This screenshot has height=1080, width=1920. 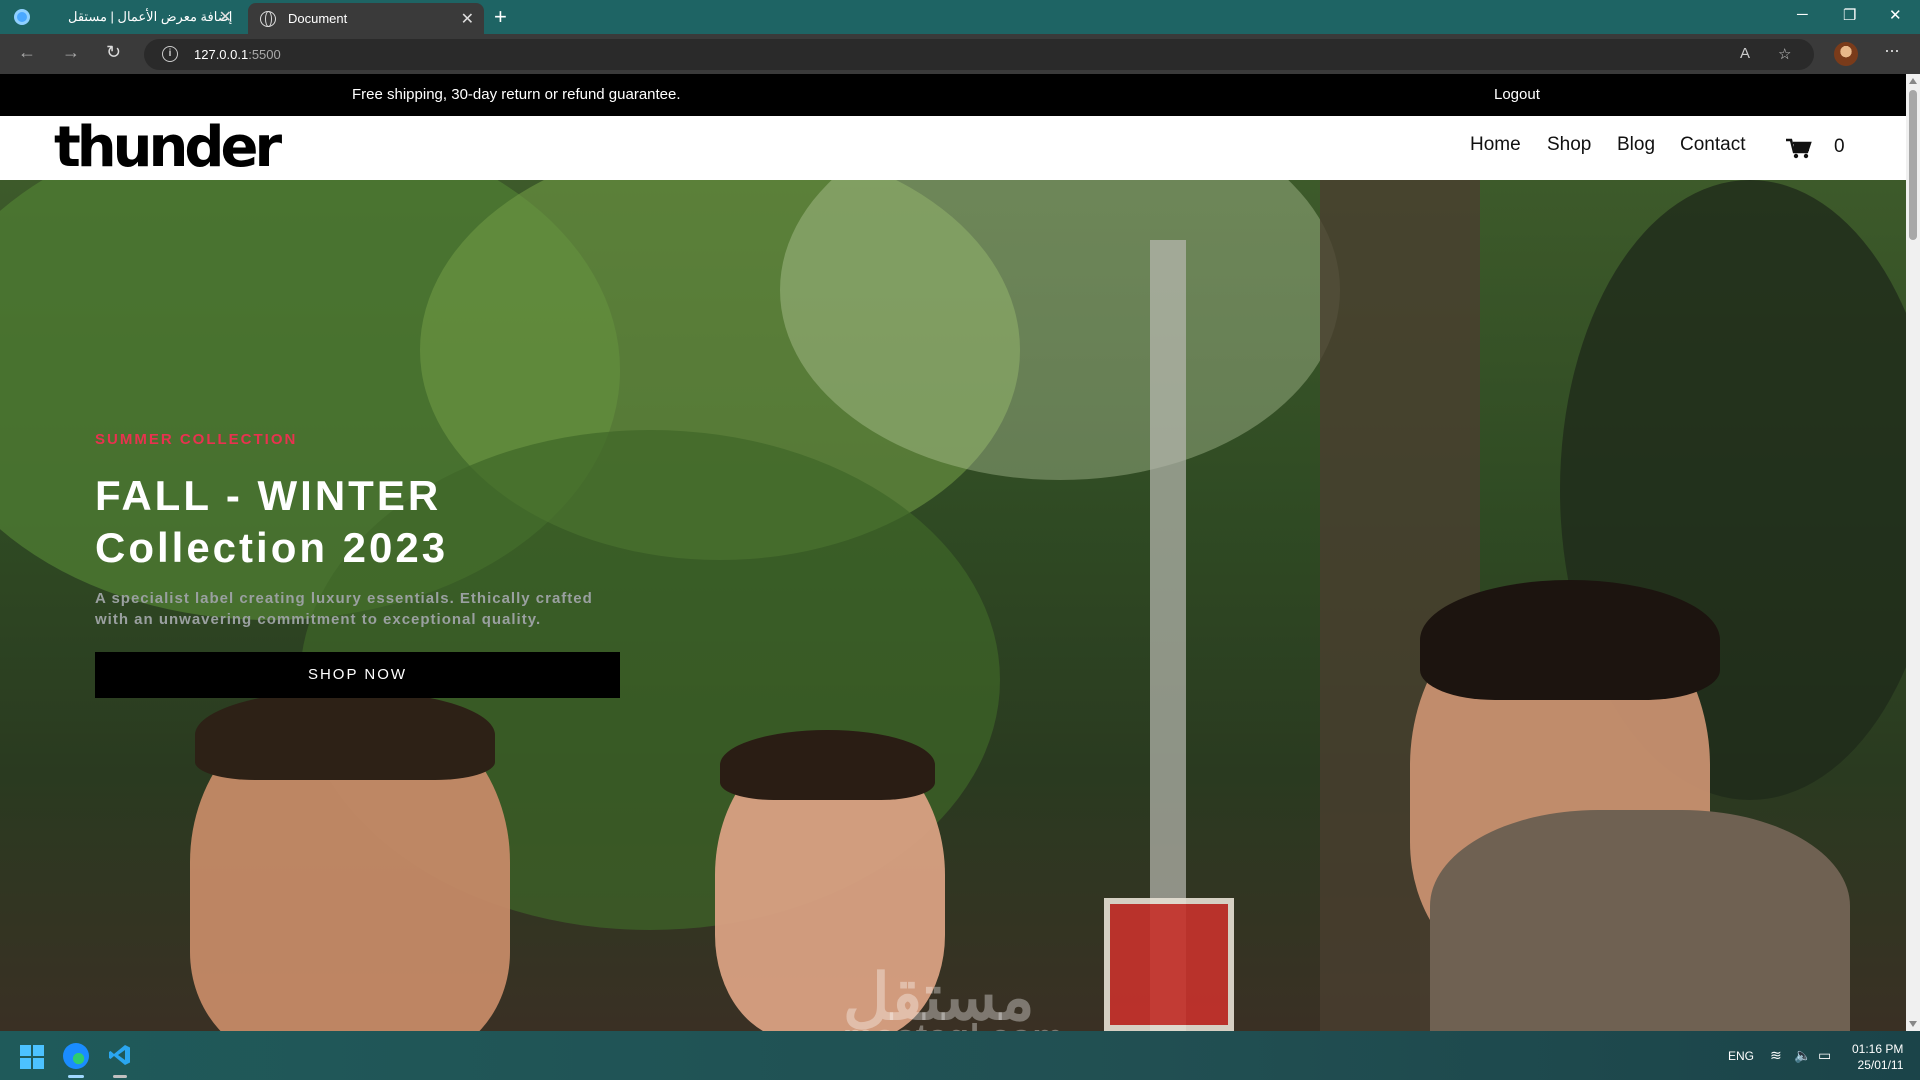 What do you see at coordinates (1824, 1055) in the screenshot?
I see `battery-icon: ▭` at bounding box center [1824, 1055].